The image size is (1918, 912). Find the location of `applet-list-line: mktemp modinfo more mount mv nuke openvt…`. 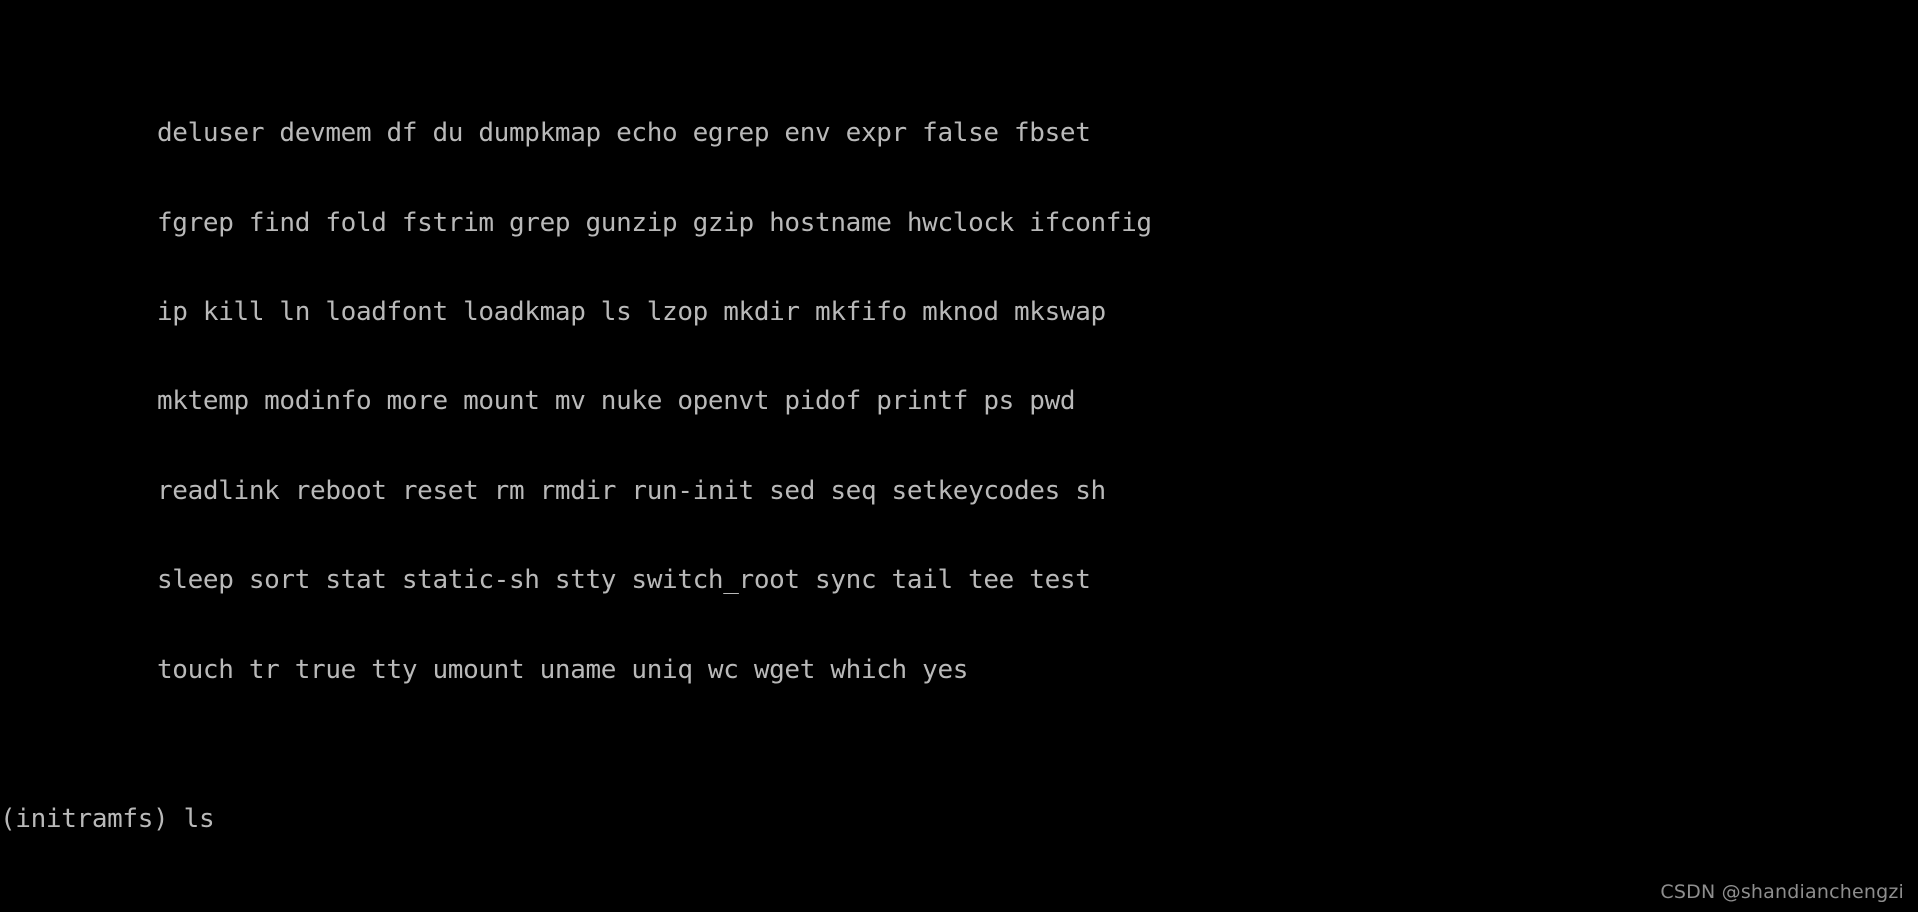

applet-list-line: mktemp modinfo more mount mv nuke openvt… is located at coordinates (616, 401).